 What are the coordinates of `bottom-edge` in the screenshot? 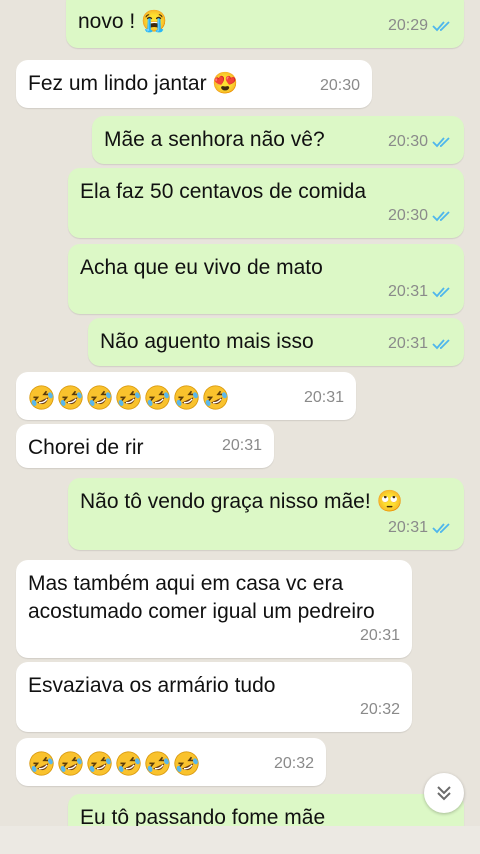 It's located at (240, 840).